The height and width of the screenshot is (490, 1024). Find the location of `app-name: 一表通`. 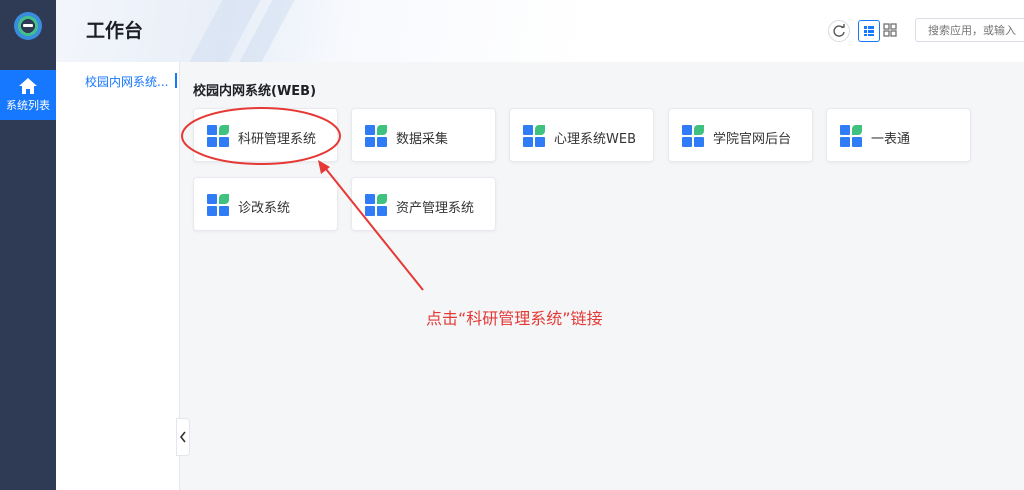

app-name: 一表通 is located at coordinates (891, 139).